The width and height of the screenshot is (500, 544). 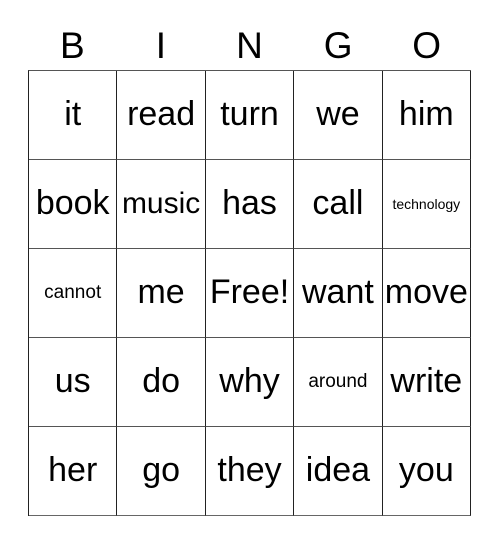 I want to click on bingo-cell-free-space: Free!, so click(x=250, y=293).